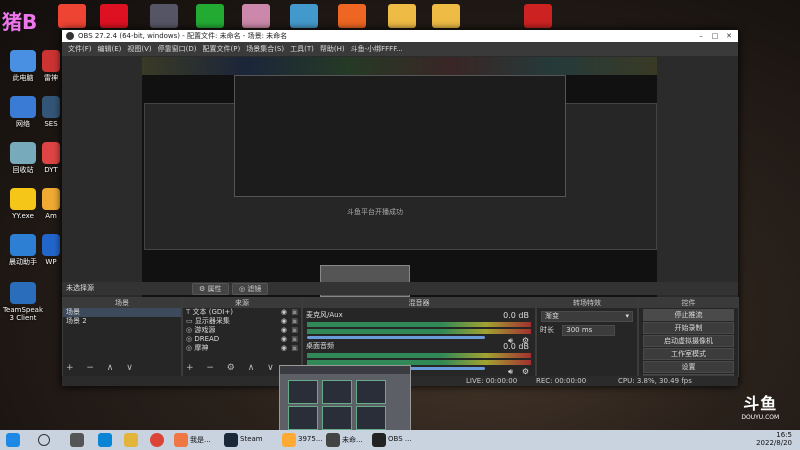  I want to click on desktop-icon: TeamSpeak 3 Client, so click(23, 302).